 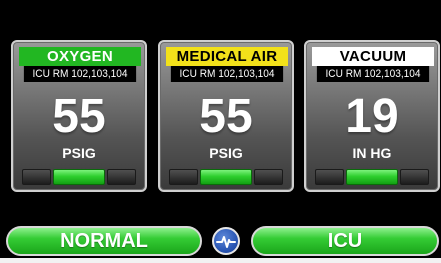 I want to click on bottom-edge-strip, so click(x=220, y=260).